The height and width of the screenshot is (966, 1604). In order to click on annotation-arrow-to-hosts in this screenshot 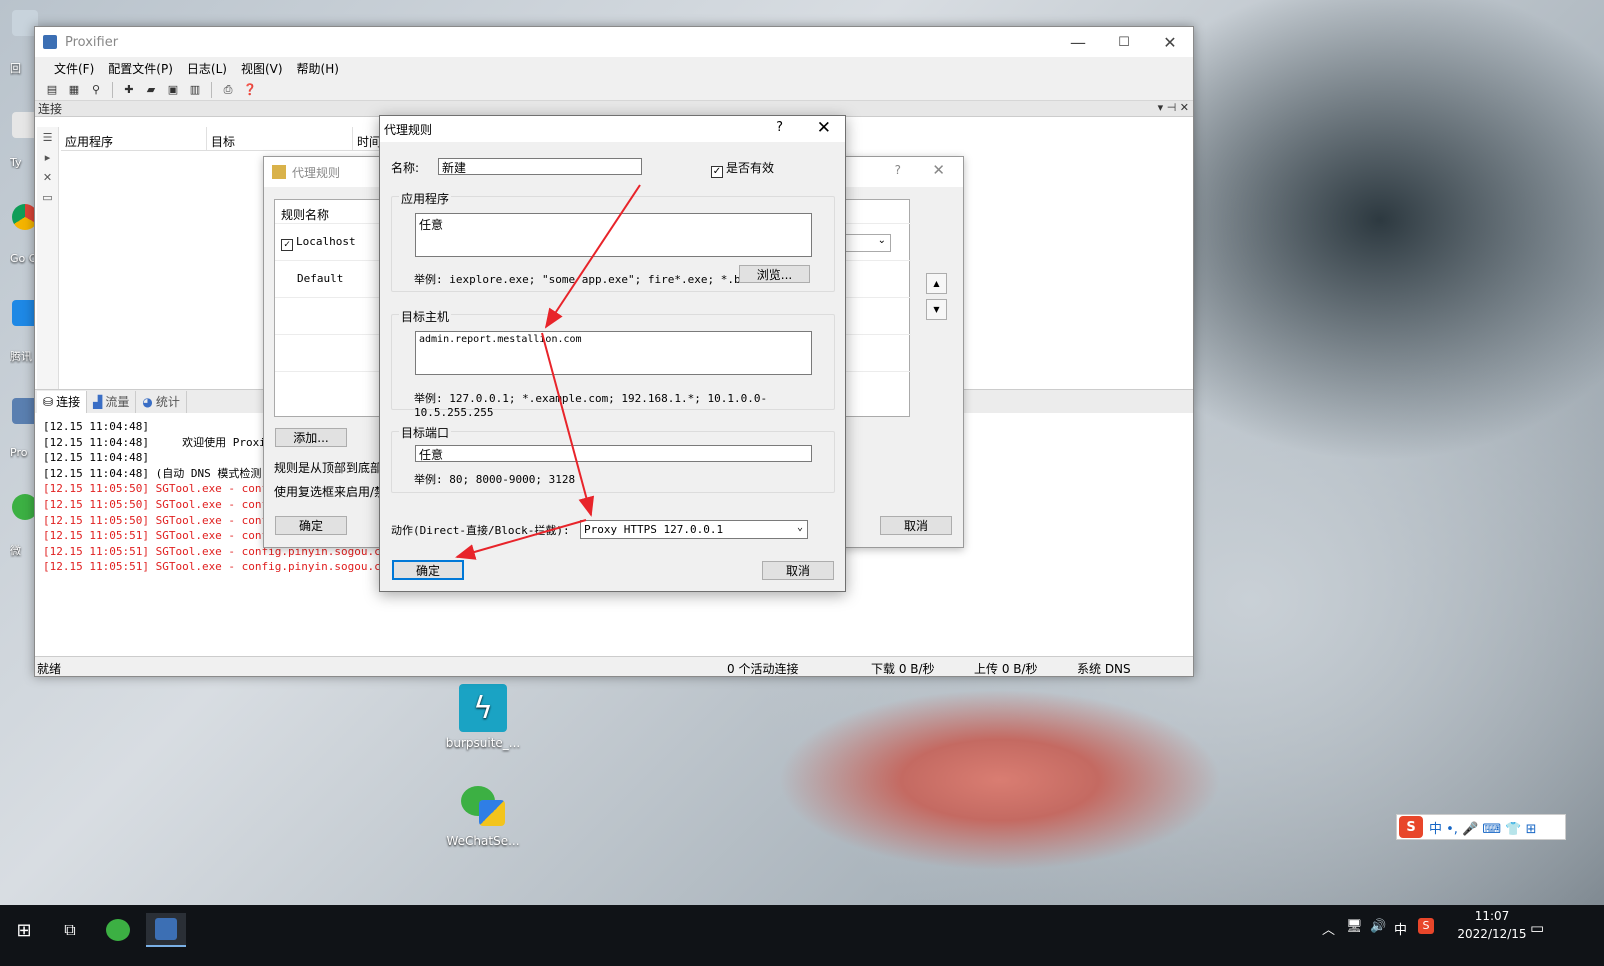, I will do `click(592, 256)`.